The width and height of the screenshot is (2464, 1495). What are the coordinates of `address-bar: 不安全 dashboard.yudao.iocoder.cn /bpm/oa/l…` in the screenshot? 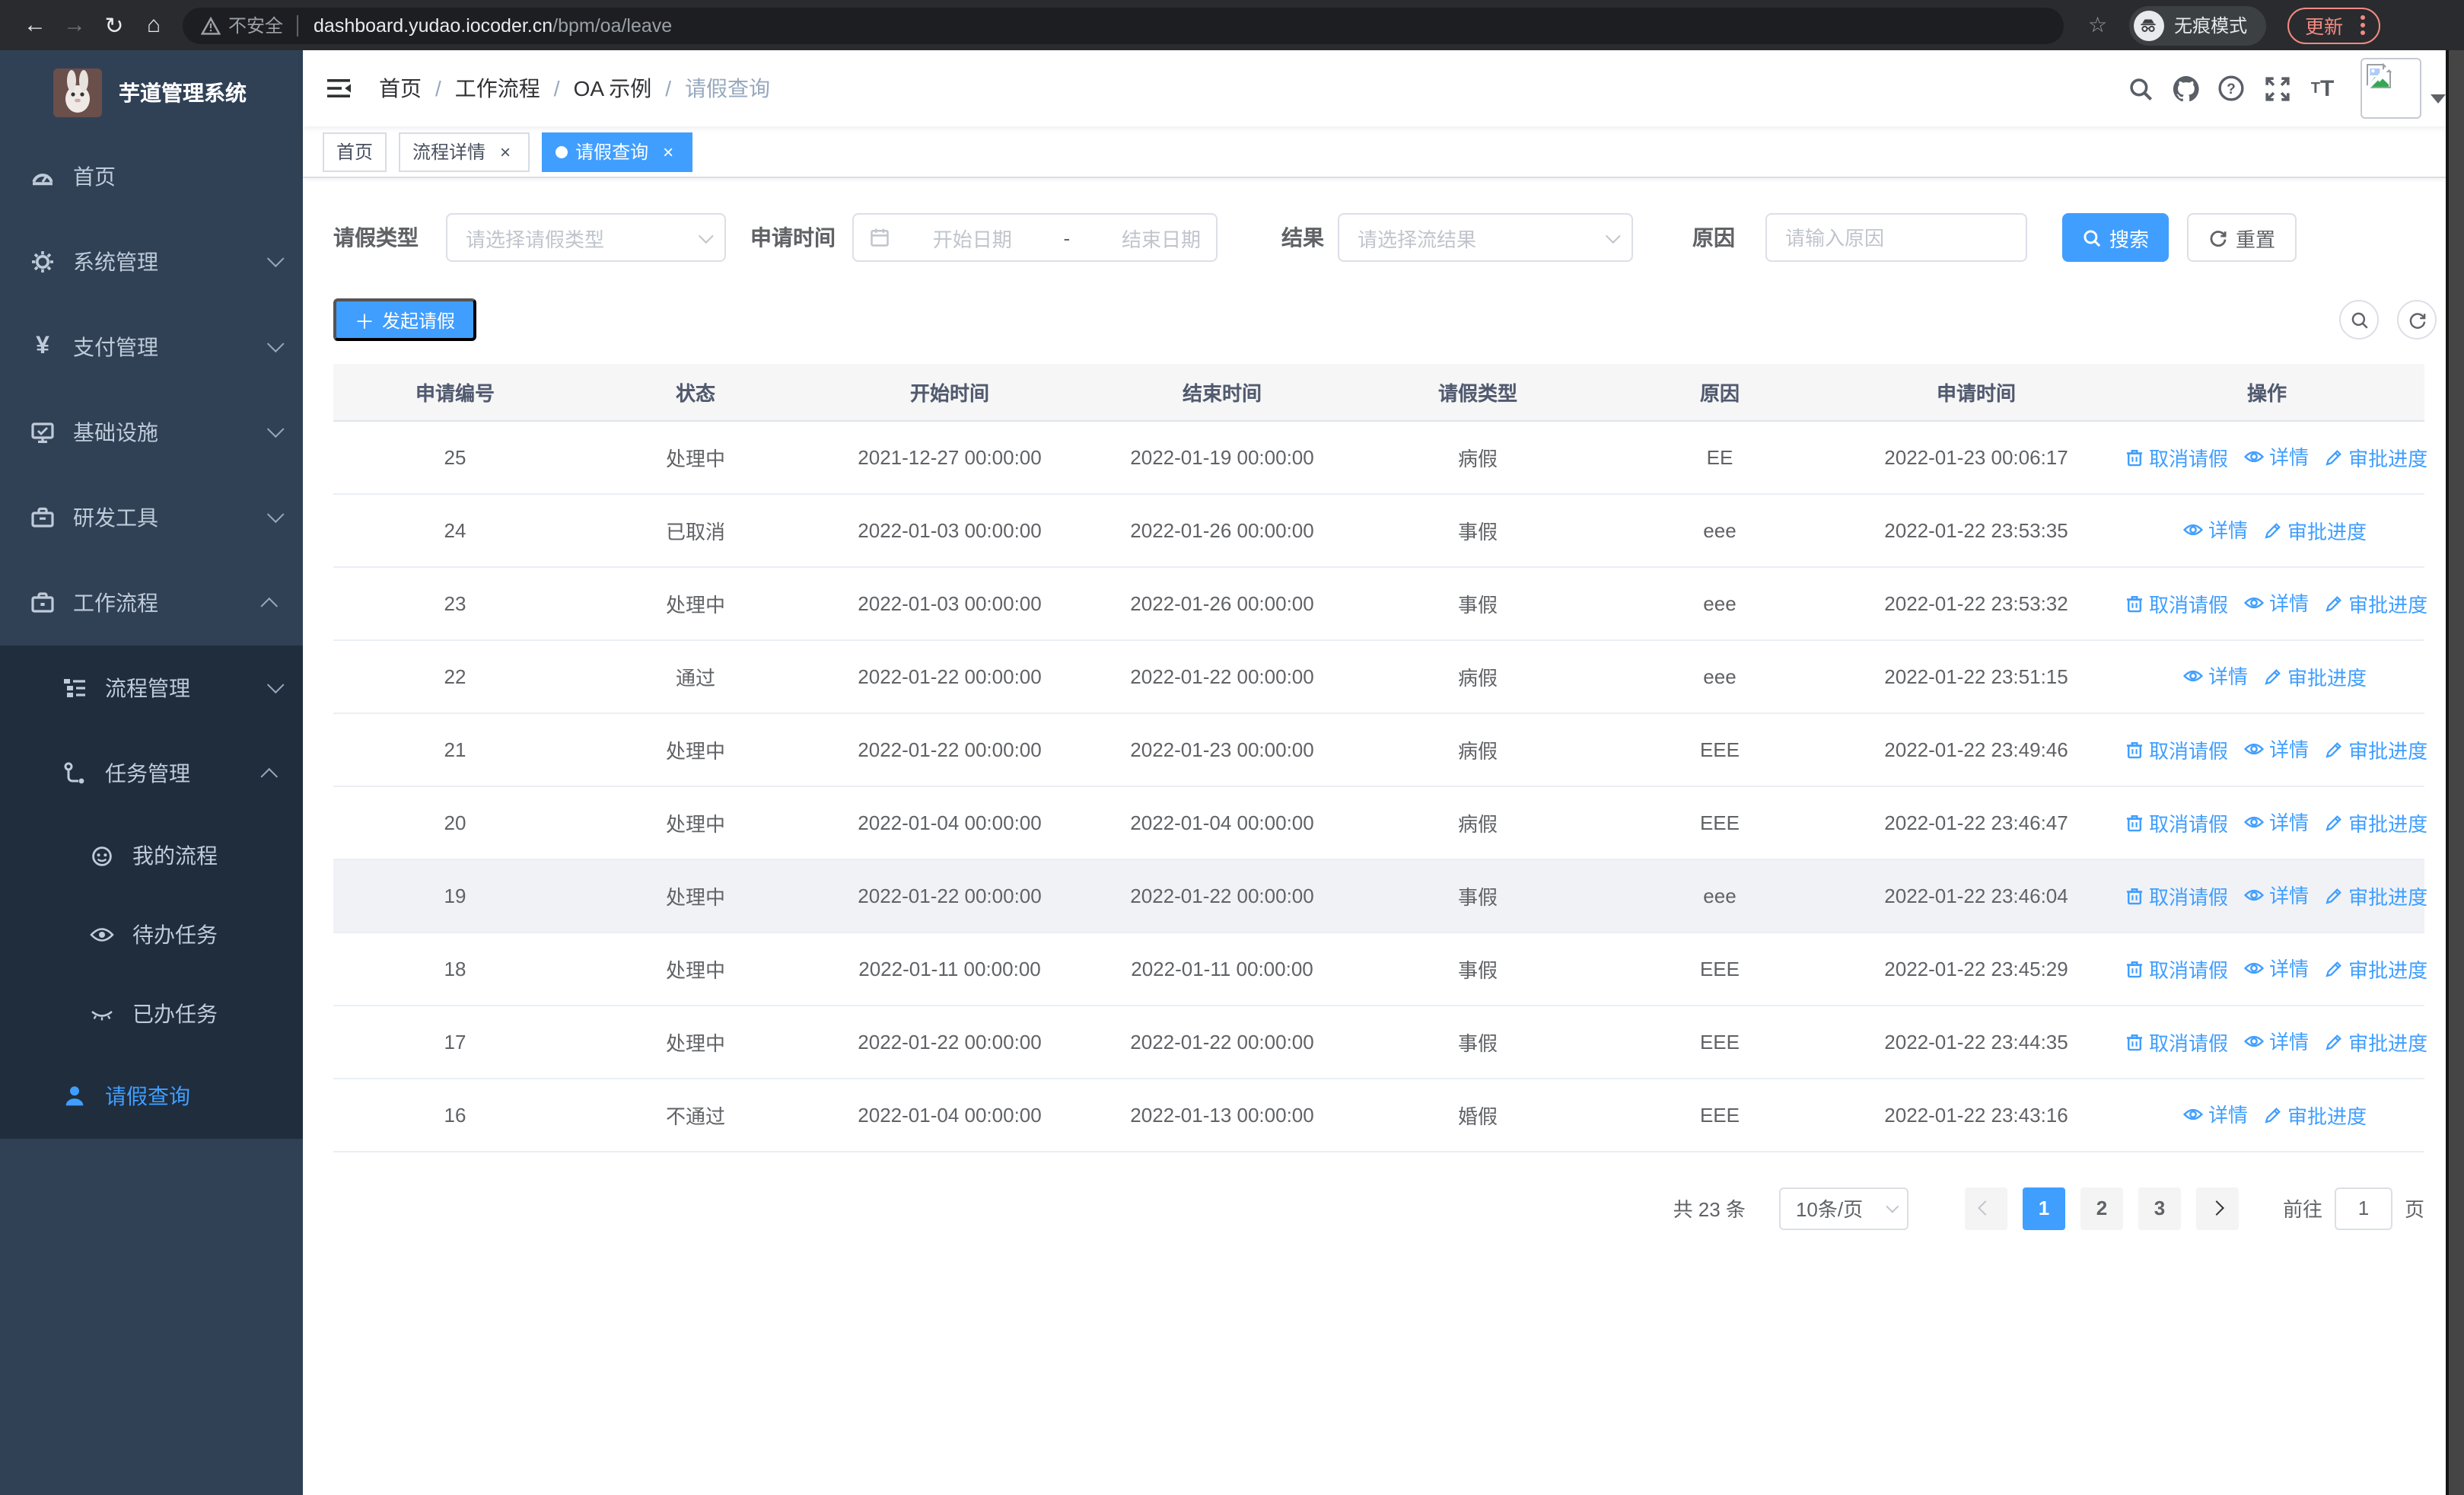 It's located at (1123, 25).